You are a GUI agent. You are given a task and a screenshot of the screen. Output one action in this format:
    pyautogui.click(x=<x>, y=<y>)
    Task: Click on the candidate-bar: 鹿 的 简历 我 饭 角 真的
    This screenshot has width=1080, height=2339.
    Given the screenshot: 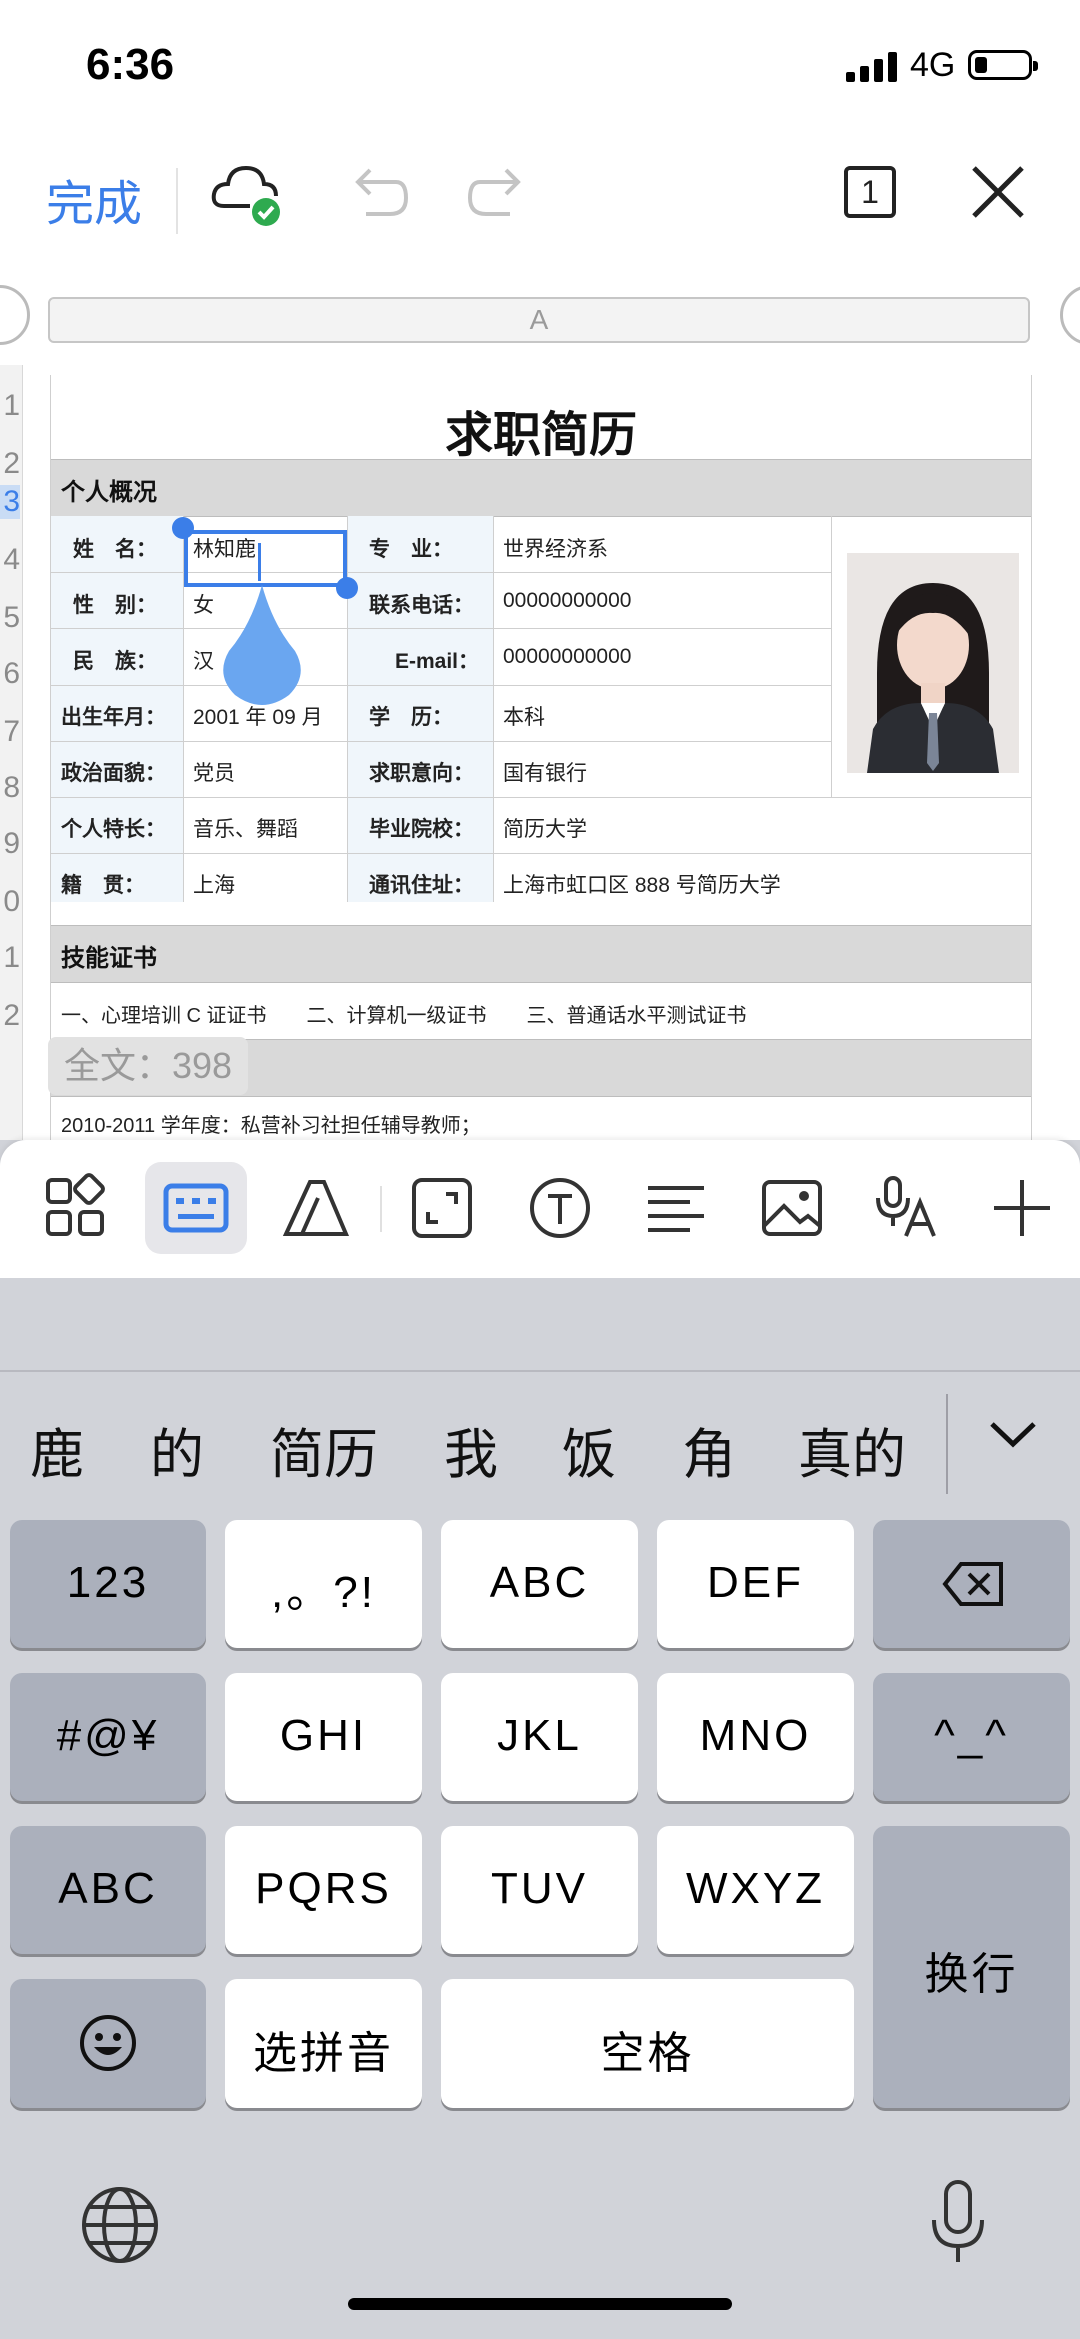 What is the action you would take?
    pyautogui.click(x=540, y=1391)
    